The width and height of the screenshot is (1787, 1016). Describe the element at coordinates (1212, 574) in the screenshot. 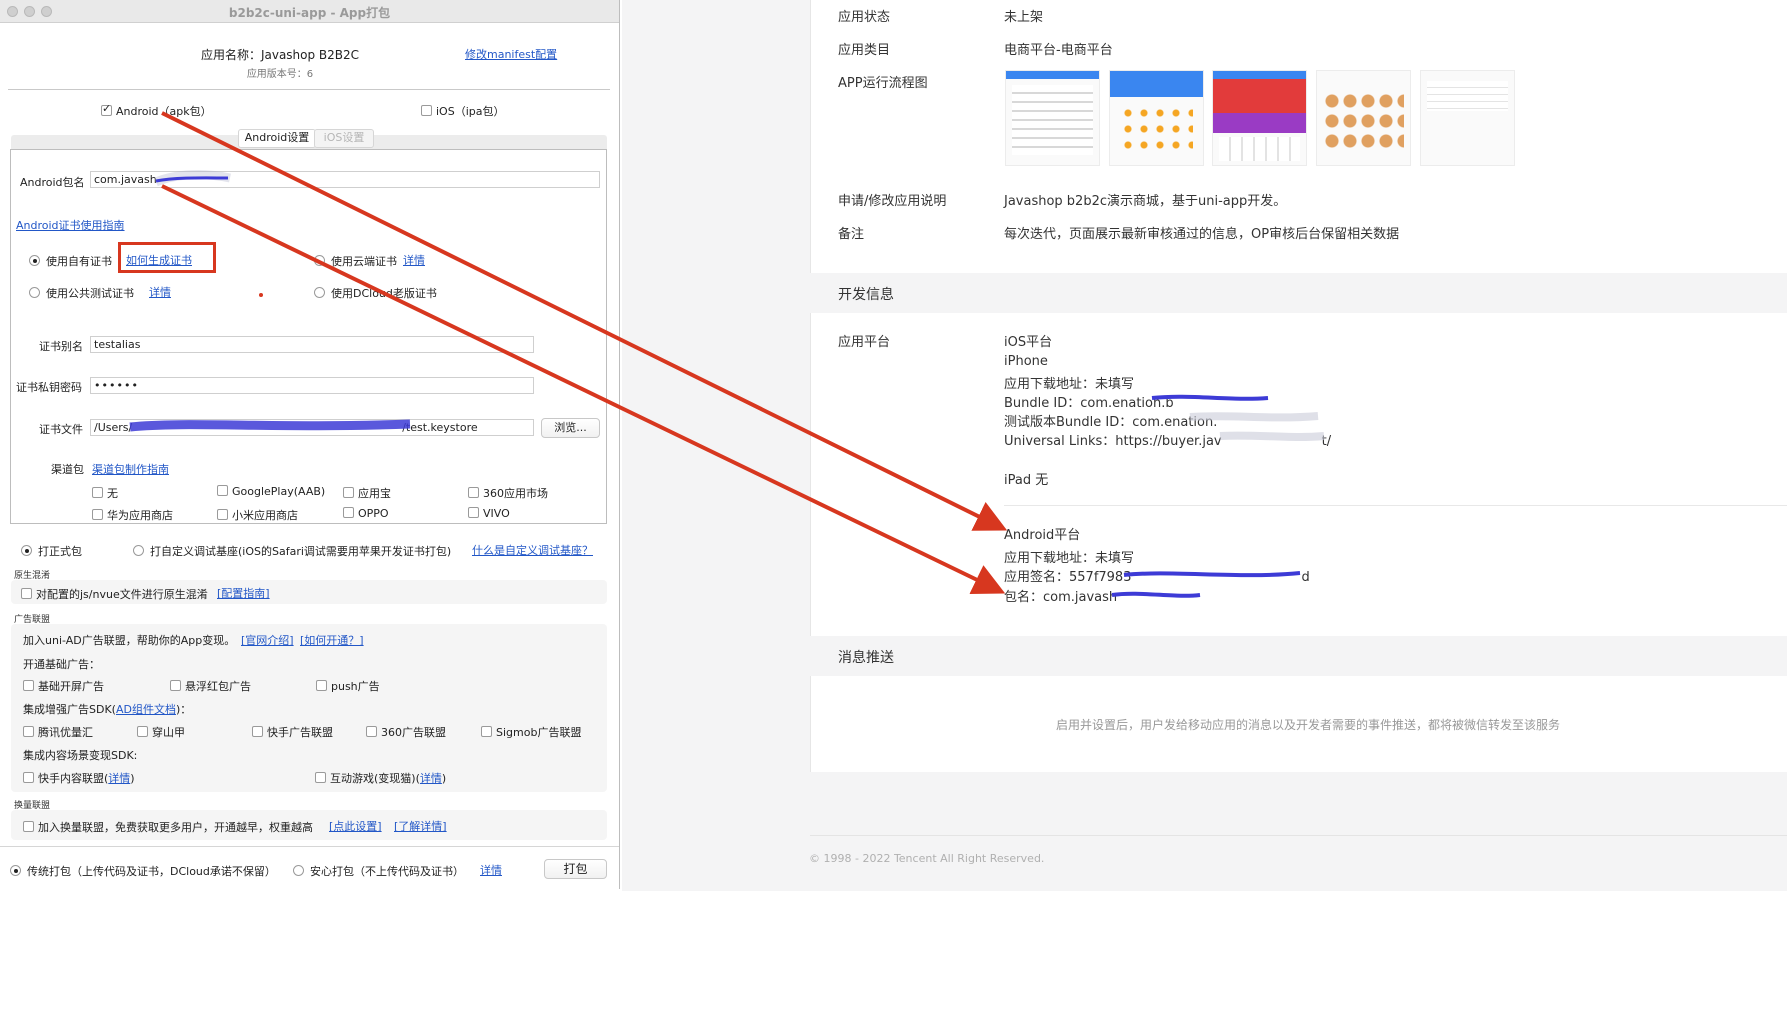

I see `signature-redaction-scribble` at that location.